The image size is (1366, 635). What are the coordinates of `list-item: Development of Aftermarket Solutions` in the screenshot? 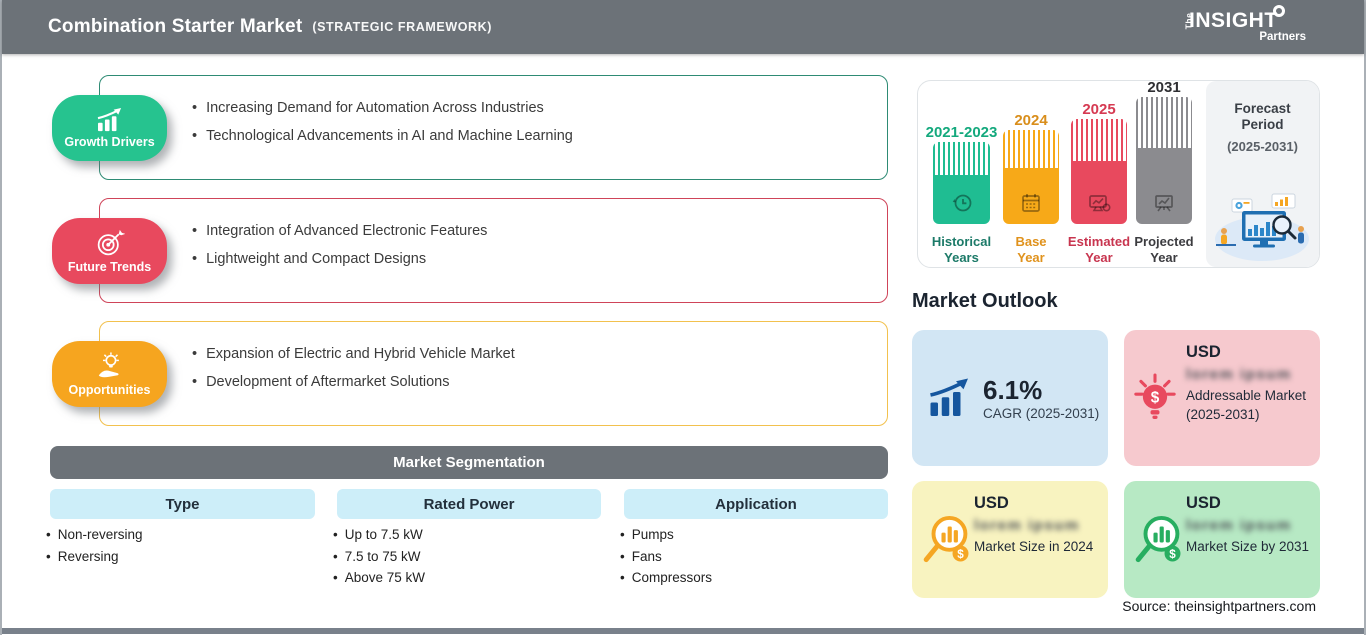 It's located at (539, 383).